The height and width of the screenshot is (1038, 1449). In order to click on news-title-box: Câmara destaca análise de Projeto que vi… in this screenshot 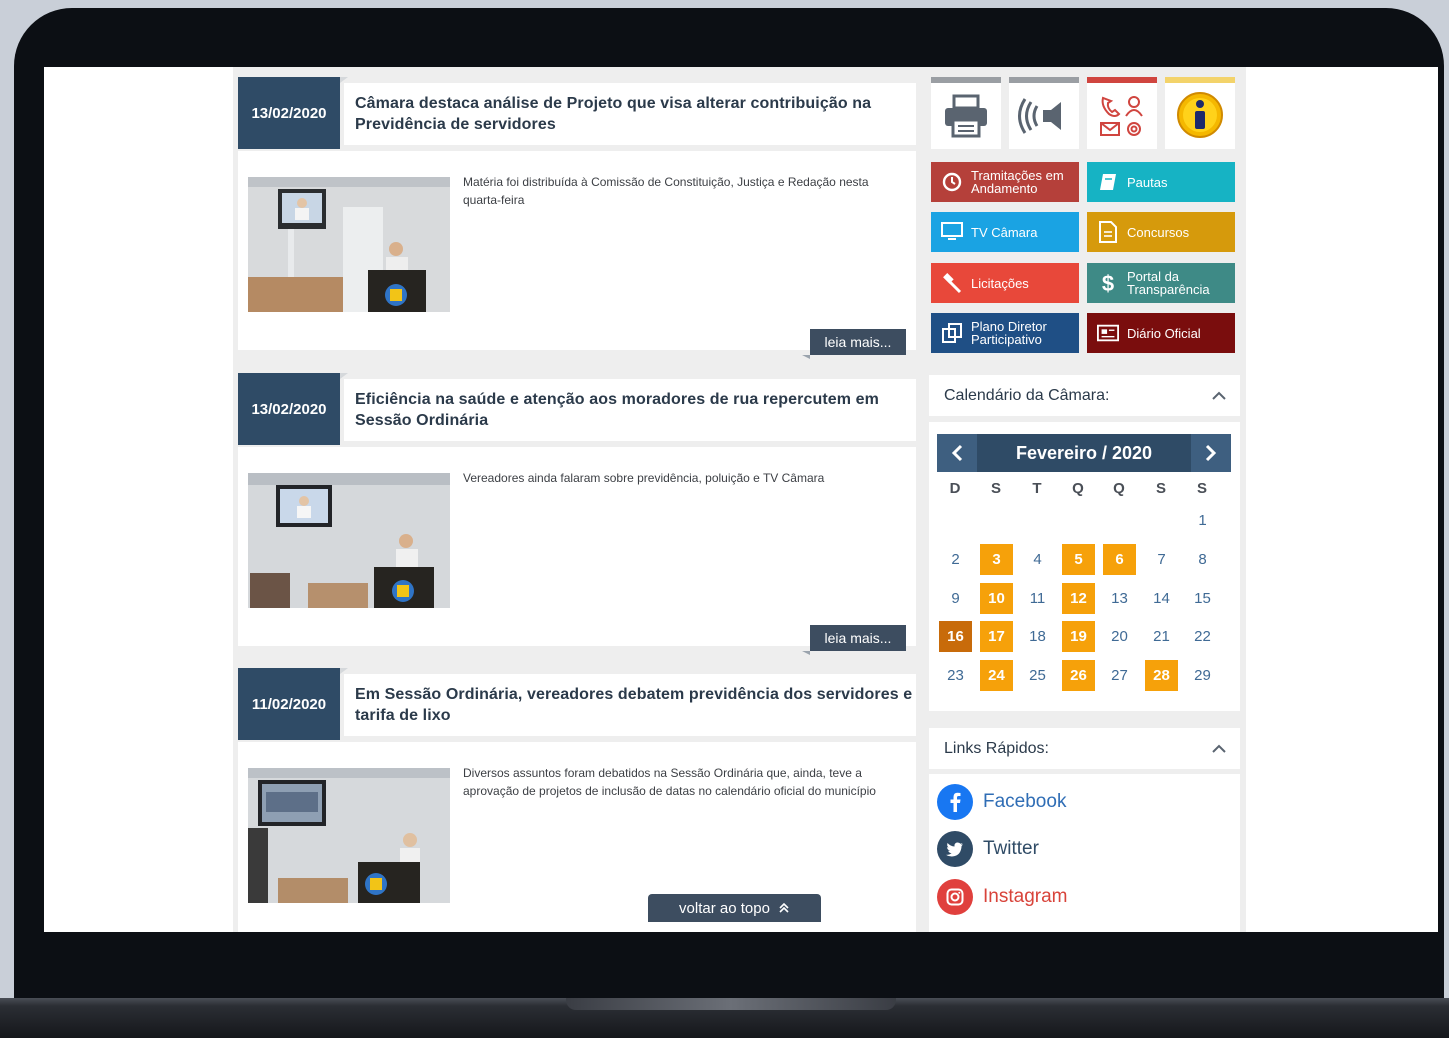, I will do `click(630, 114)`.